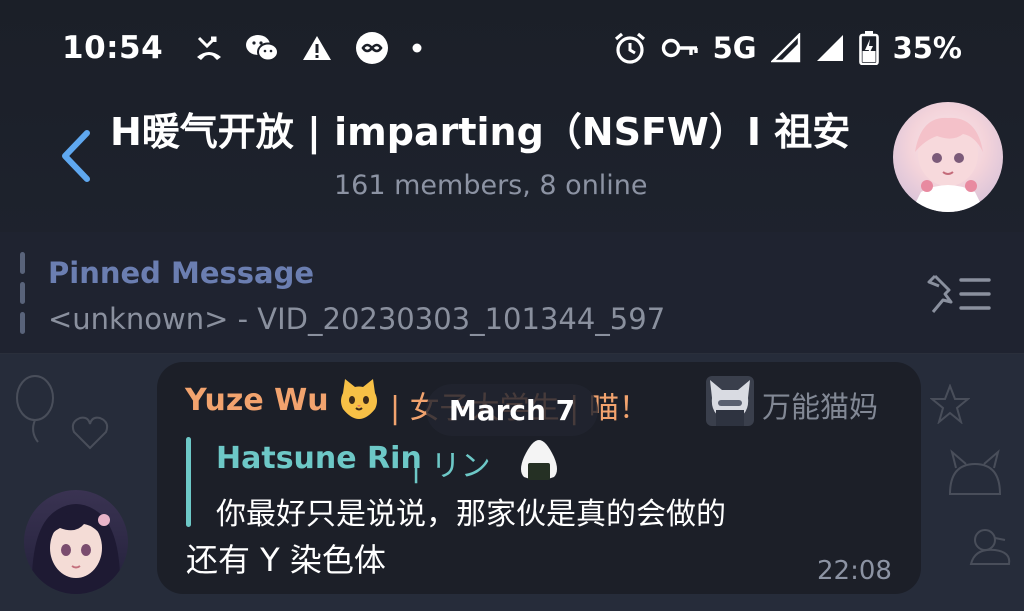  Describe the element at coordinates (451, 466) in the screenshot. I see `reply-sender-tag: | リン` at that location.